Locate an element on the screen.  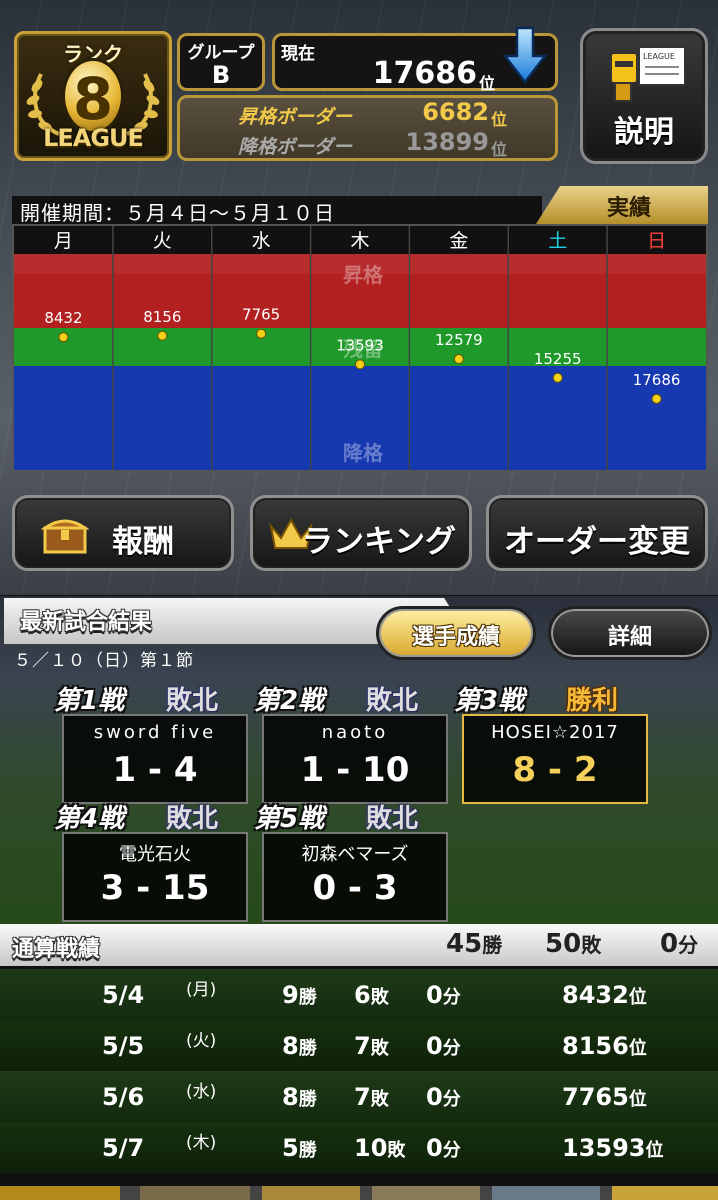
row-rank: 13593位 is located at coordinates (613, 1148).